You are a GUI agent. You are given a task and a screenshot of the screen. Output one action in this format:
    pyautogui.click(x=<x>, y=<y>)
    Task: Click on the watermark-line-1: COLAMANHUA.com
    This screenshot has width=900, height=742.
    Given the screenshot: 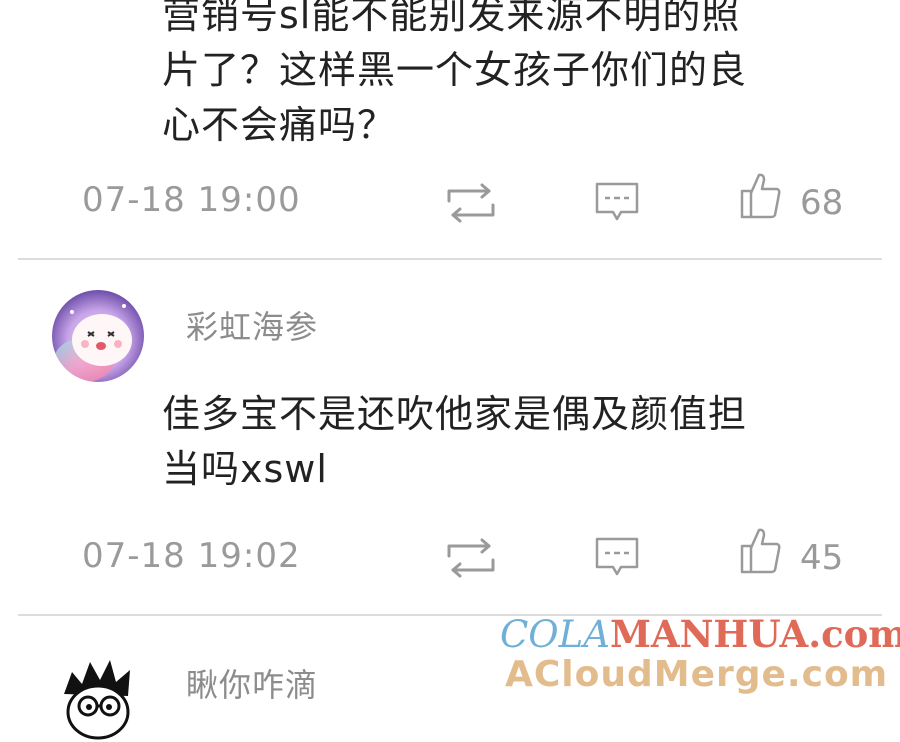 What is the action you would take?
    pyautogui.click(x=700, y=634)
    